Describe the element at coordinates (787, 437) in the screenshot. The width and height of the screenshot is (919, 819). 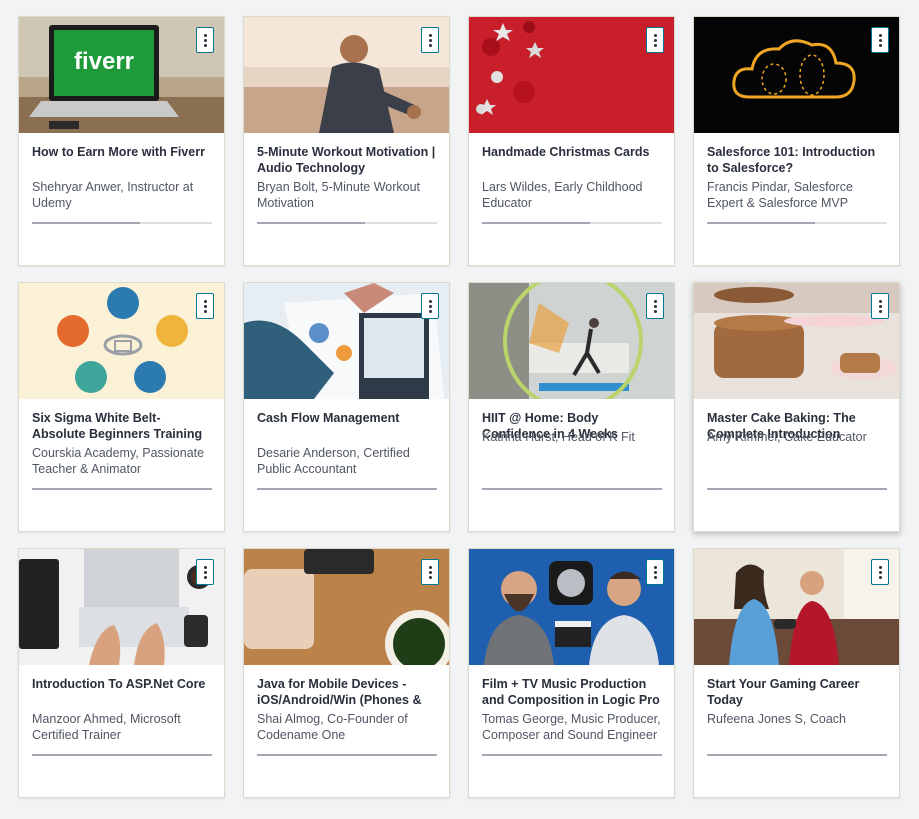
I see `course-author: Amy Kimmel, Cake Educator` at that location.